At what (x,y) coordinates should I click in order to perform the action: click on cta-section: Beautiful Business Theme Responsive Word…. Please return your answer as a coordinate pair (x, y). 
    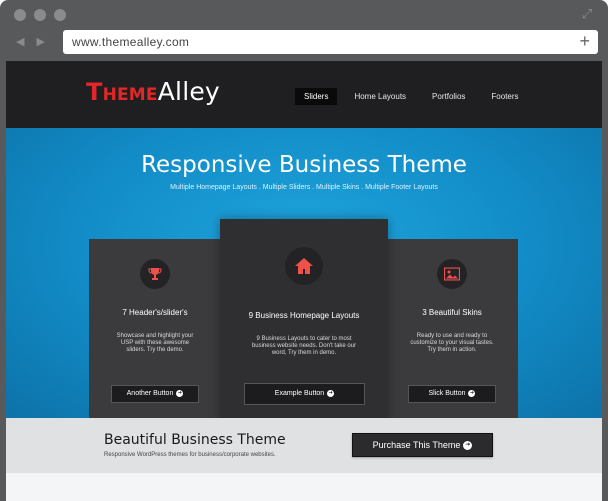
    Looking at the image, I should click on (304, 445).